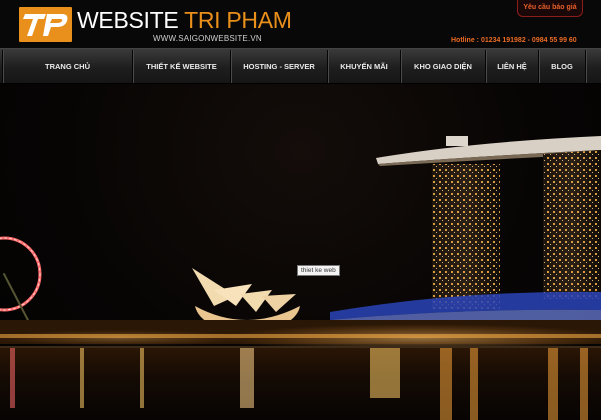 The image size is (601, 420). Describe the element at coordinates (514, 40) in the screenshot. I see `hotline-text: Hotline : 01234 191982 - 0984 55 99 60` at that location.